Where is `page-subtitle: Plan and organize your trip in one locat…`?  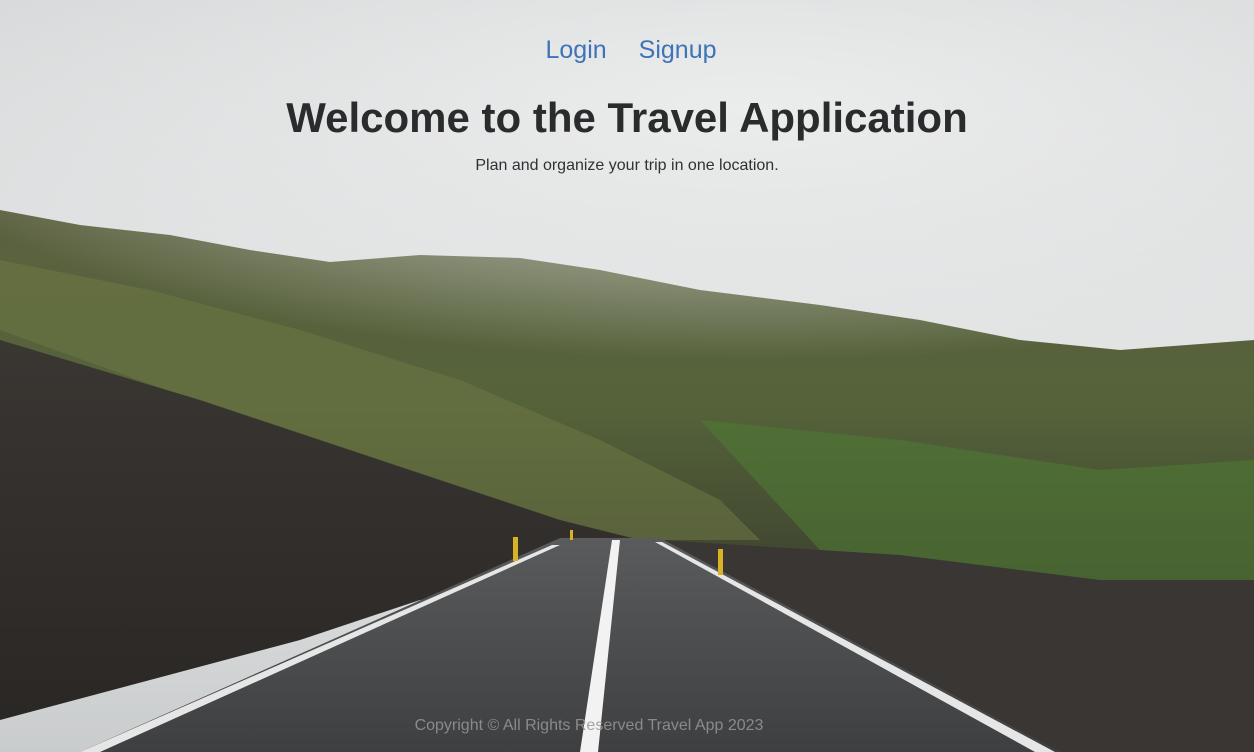
page-subtitle: Plan and organize your trip in one locat… is located at coordinates (627, 165).